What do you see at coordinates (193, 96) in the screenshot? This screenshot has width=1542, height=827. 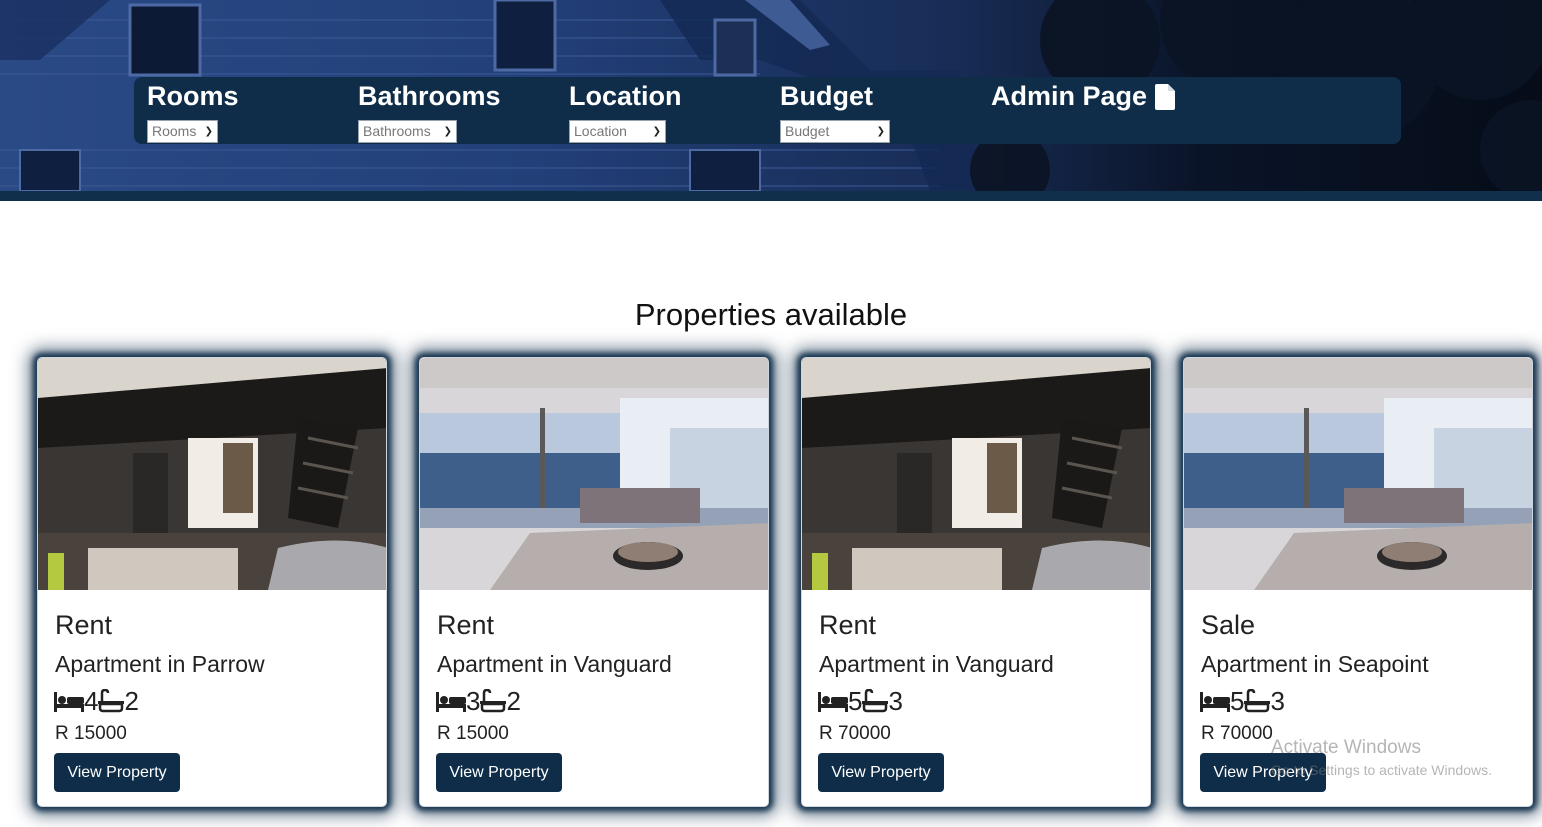 I see `rooms-label: Rooms` at bounding box center [193, 96].